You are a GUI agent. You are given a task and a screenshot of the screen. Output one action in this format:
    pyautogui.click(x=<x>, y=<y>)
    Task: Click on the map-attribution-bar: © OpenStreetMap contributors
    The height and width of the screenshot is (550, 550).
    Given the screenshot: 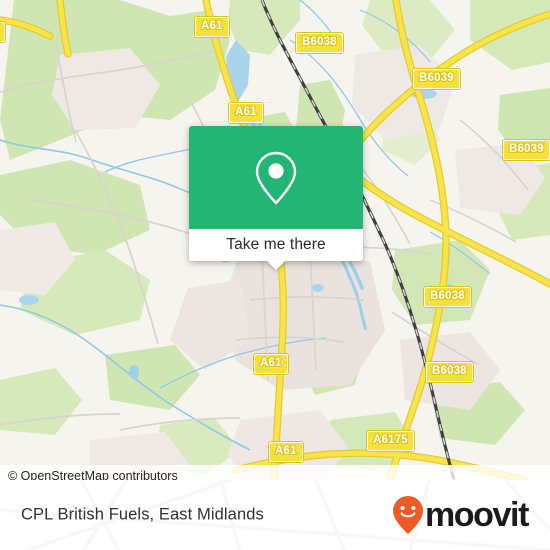 What is the action you would take?
    pyautogui.click(x=275, y=472)
    